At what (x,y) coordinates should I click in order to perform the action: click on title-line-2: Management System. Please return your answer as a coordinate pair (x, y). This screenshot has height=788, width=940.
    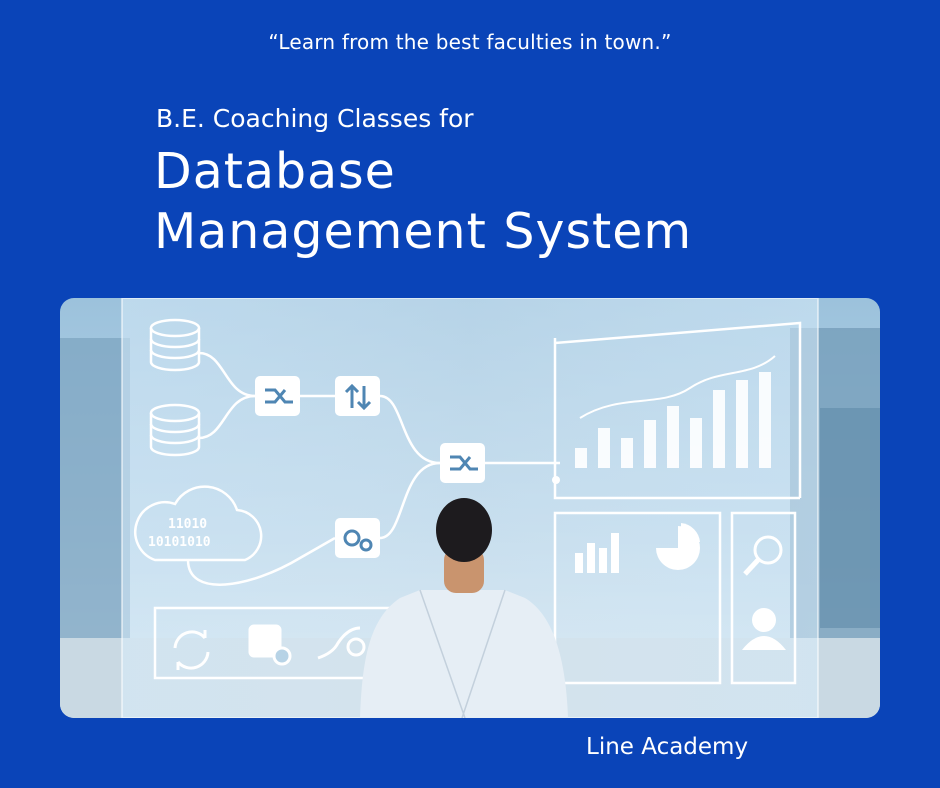
    Looking at the image, I should click on (423, 231).